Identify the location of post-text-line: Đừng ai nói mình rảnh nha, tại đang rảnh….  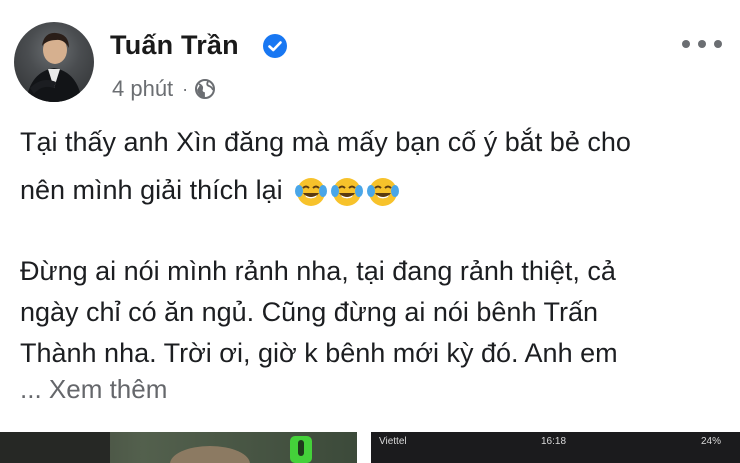
(318, 271).